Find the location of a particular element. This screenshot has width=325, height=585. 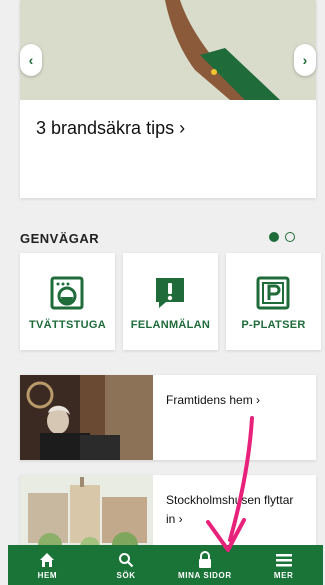

article-title: Framtidens hem › is located at coordinates (213, 400).